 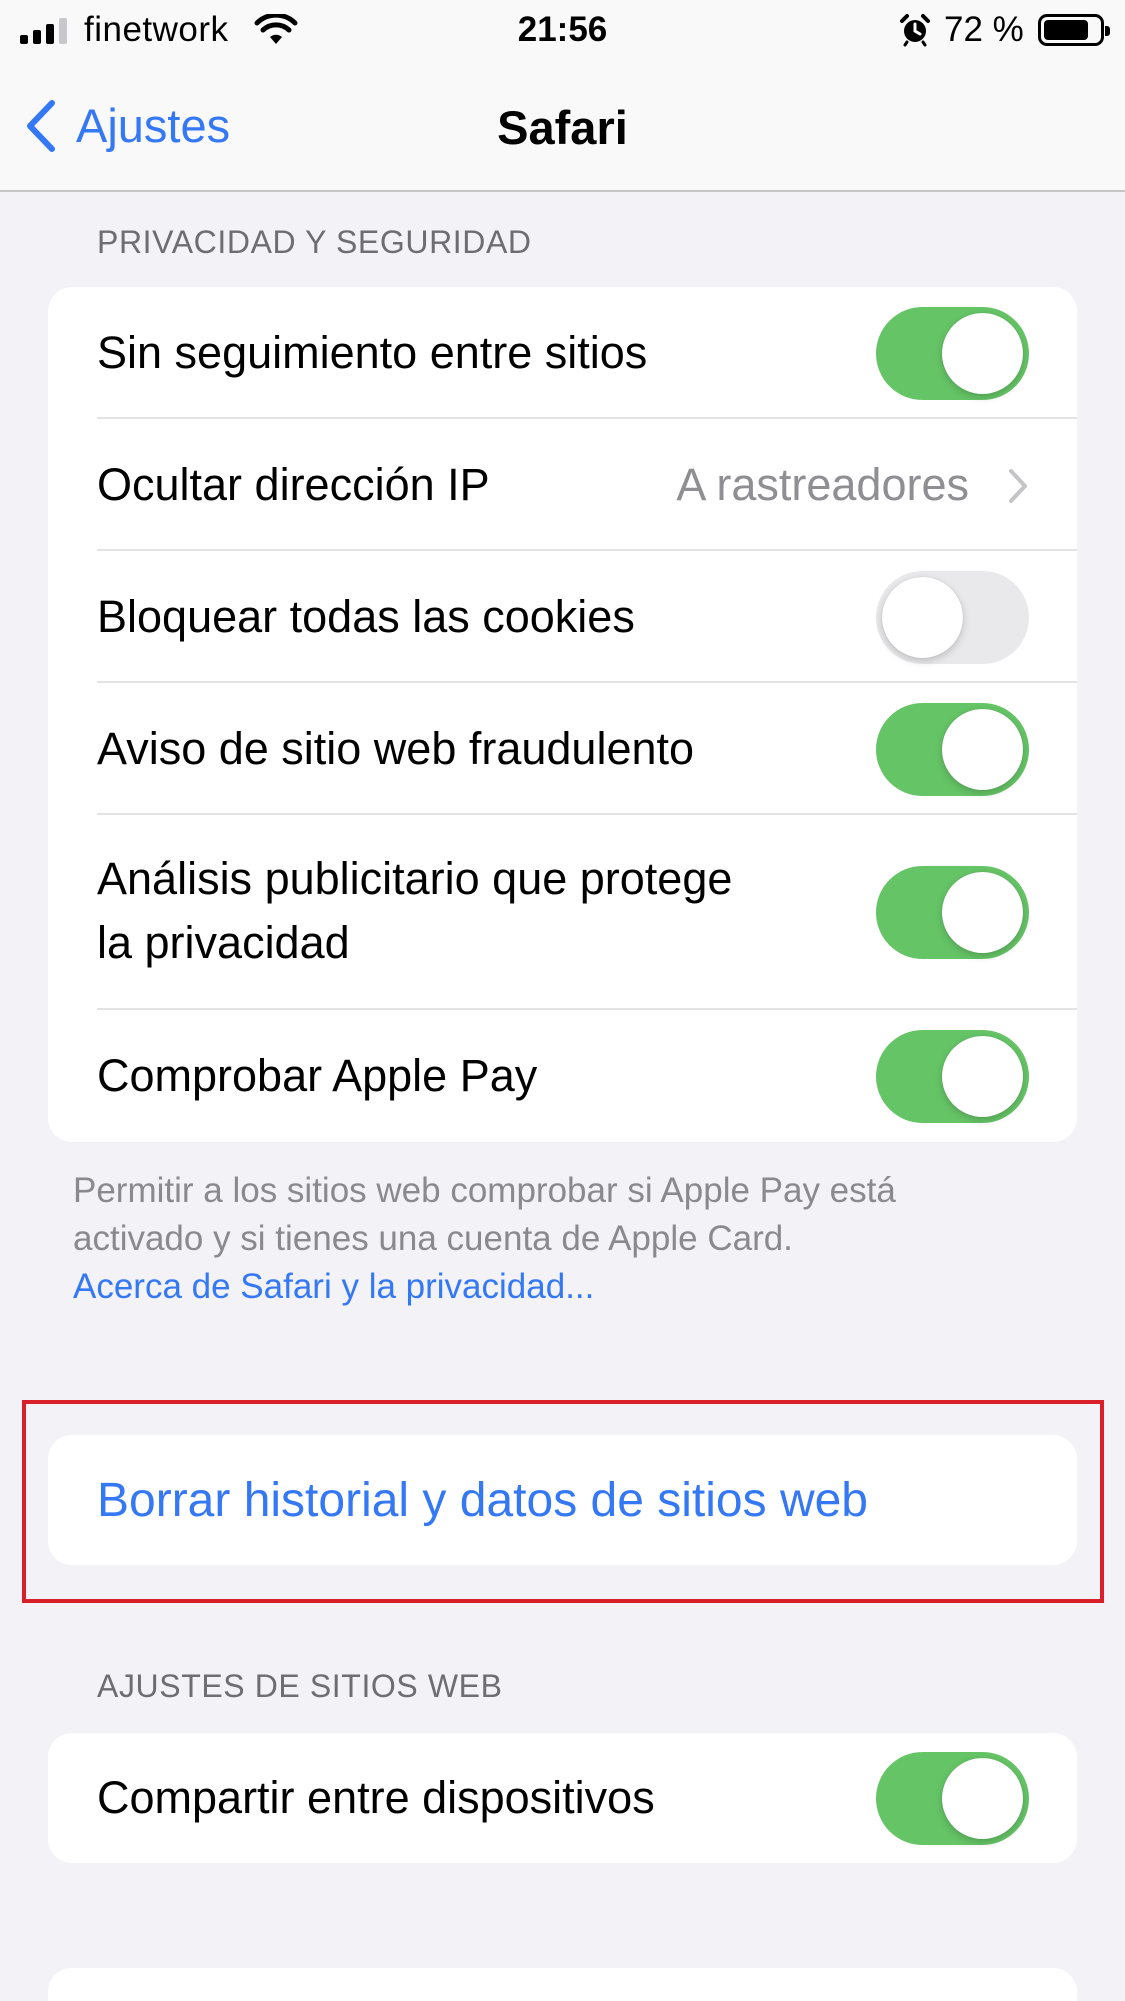 What do you see at coordinates (396, 748) in the screenshot?
I see `row-label: Aviso de sitio web fraudulento` at bounding box center [396, 748].